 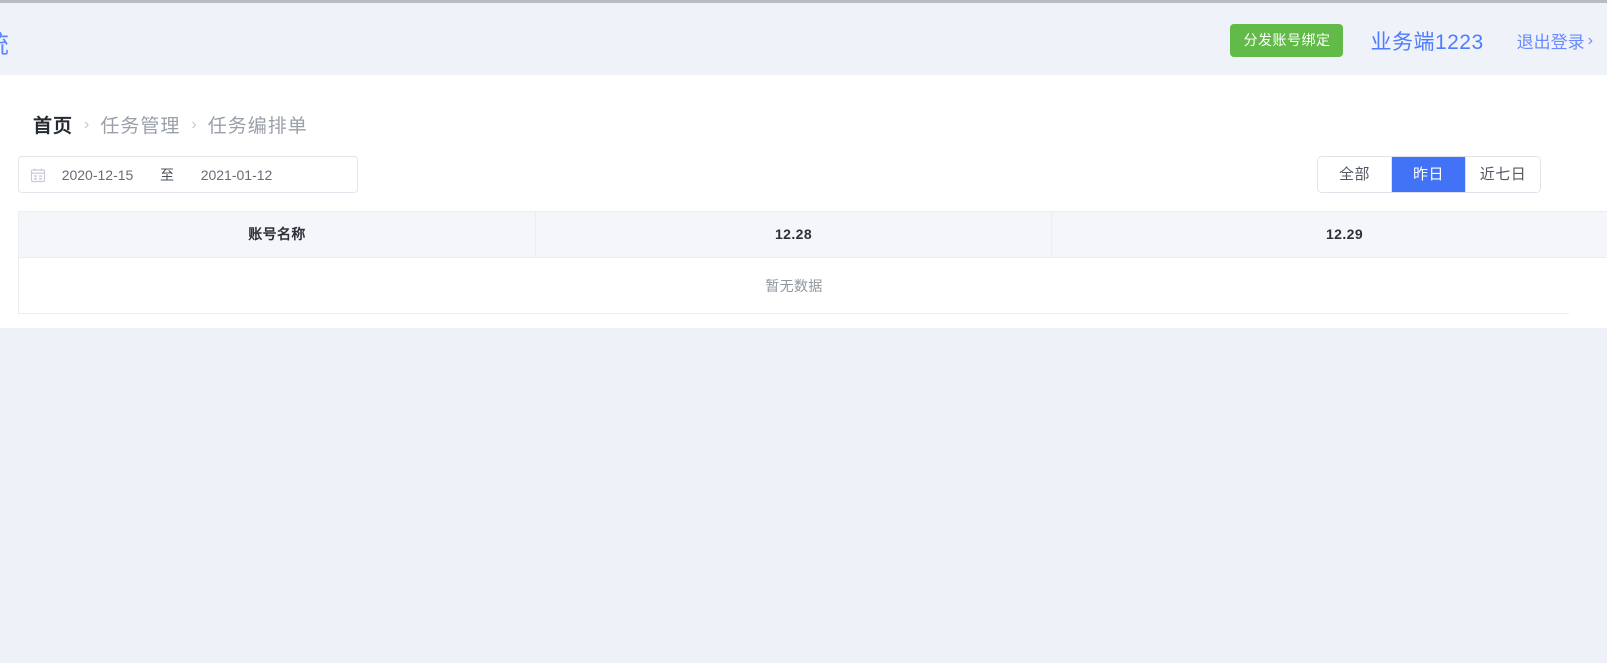 I want to click on date-range-start-input: 2020-12-15, so click(x=97, y=175).